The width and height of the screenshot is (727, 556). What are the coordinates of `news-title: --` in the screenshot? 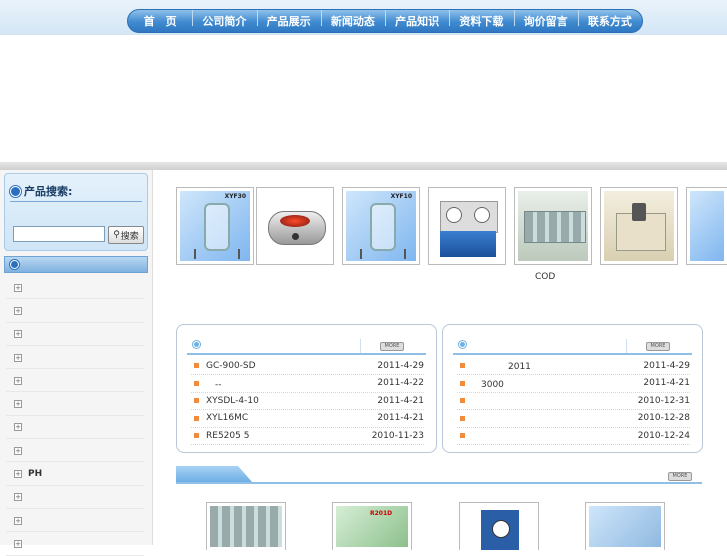 It's located at (291, 383).